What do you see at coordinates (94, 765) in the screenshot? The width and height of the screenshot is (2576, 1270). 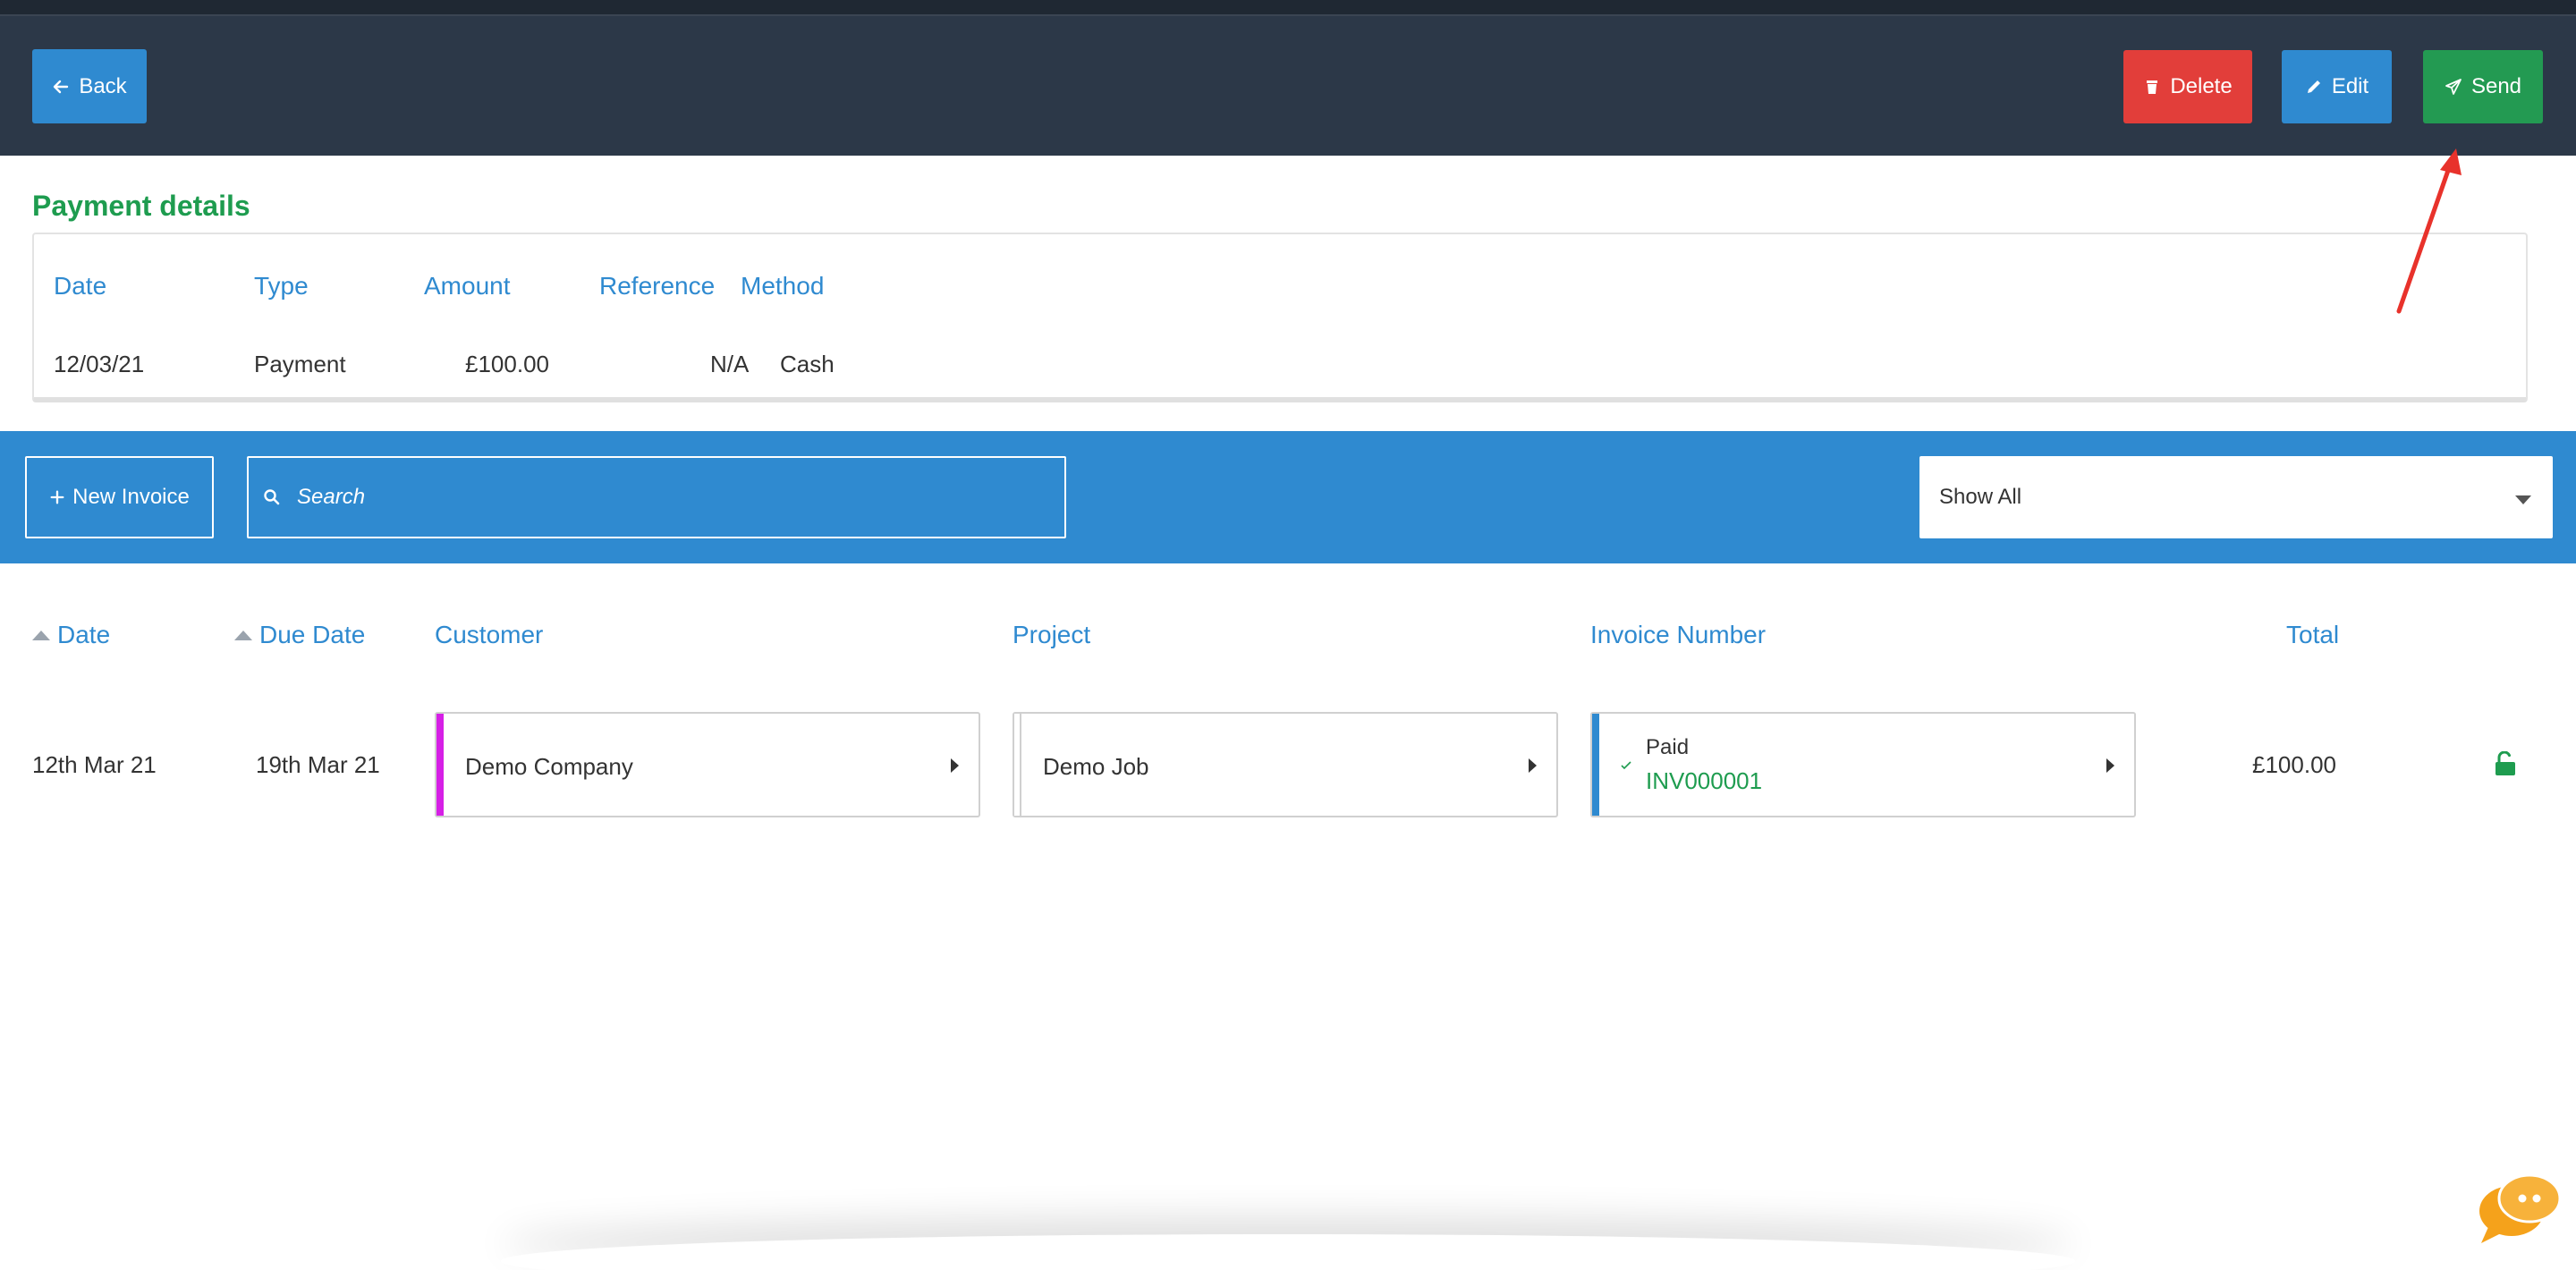 I see `row-date: 12th Mar 21` at bounding box center [94, 765].